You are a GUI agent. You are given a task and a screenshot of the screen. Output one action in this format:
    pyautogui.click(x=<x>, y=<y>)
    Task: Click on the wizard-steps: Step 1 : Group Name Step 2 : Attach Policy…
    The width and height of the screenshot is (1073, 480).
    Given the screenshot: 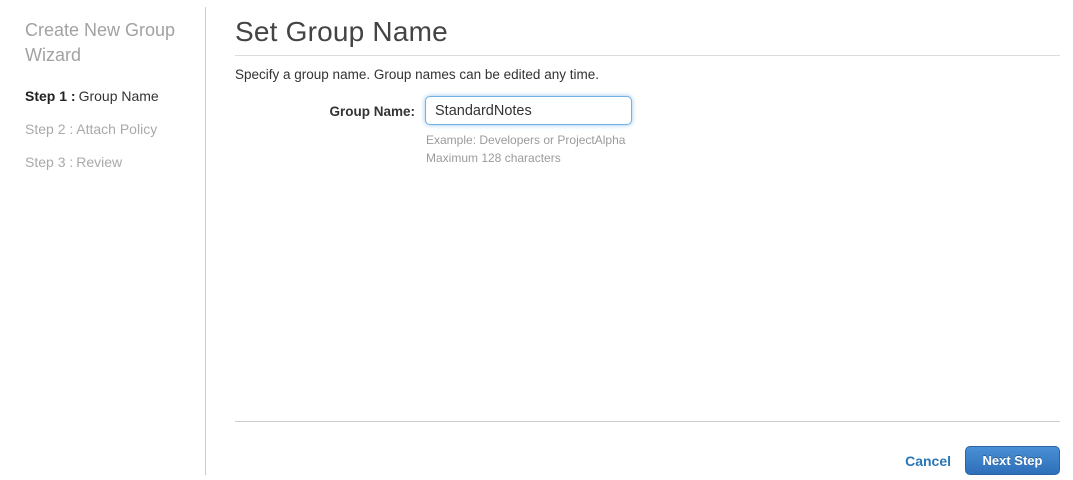 What is the action you would take?
    pyautogui.click(x=109, y=129)
    